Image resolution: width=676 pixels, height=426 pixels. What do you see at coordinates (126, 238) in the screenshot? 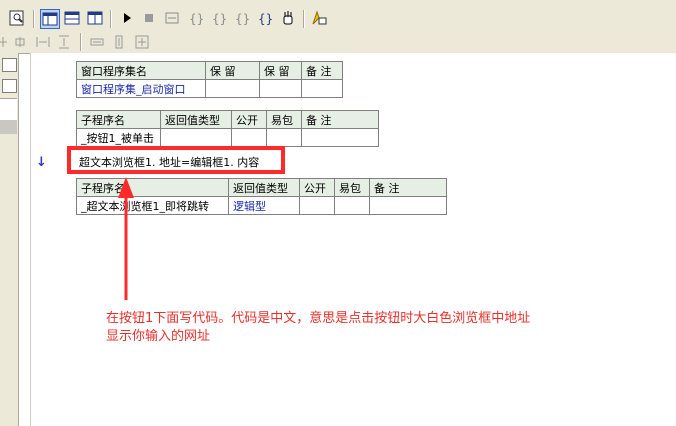
I see `annotation-arrow` at bounding box center [126, 238].